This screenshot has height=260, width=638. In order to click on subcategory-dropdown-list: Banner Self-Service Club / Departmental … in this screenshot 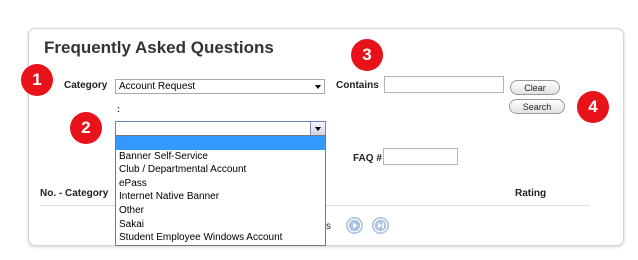, I will do `click(220, 190)`.